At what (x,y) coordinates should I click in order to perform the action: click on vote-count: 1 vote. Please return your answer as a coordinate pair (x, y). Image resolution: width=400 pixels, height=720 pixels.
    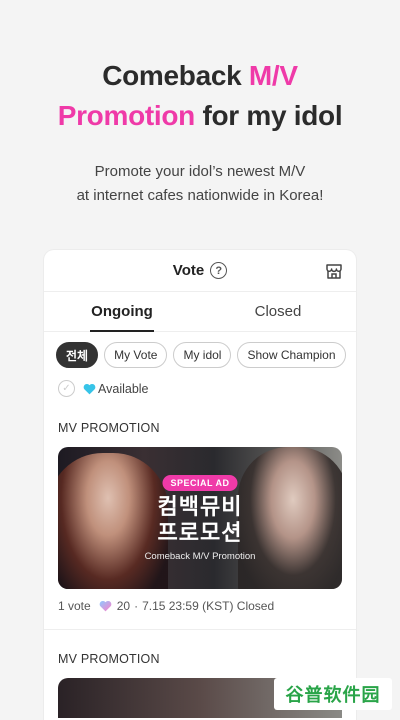
    Looking at the image, I should click on (74, 606).